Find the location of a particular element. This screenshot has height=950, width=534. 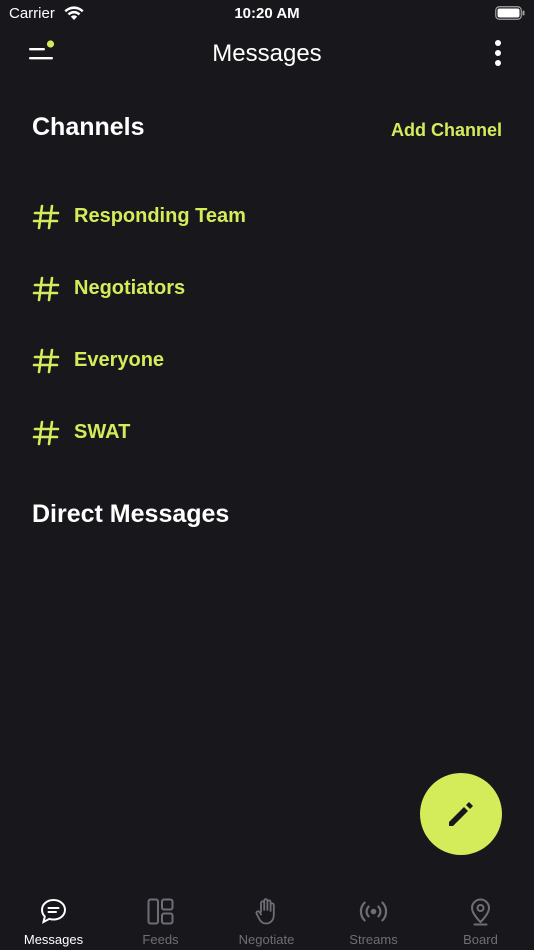

tab-label: Feeds is located at coordinates (160, 939).